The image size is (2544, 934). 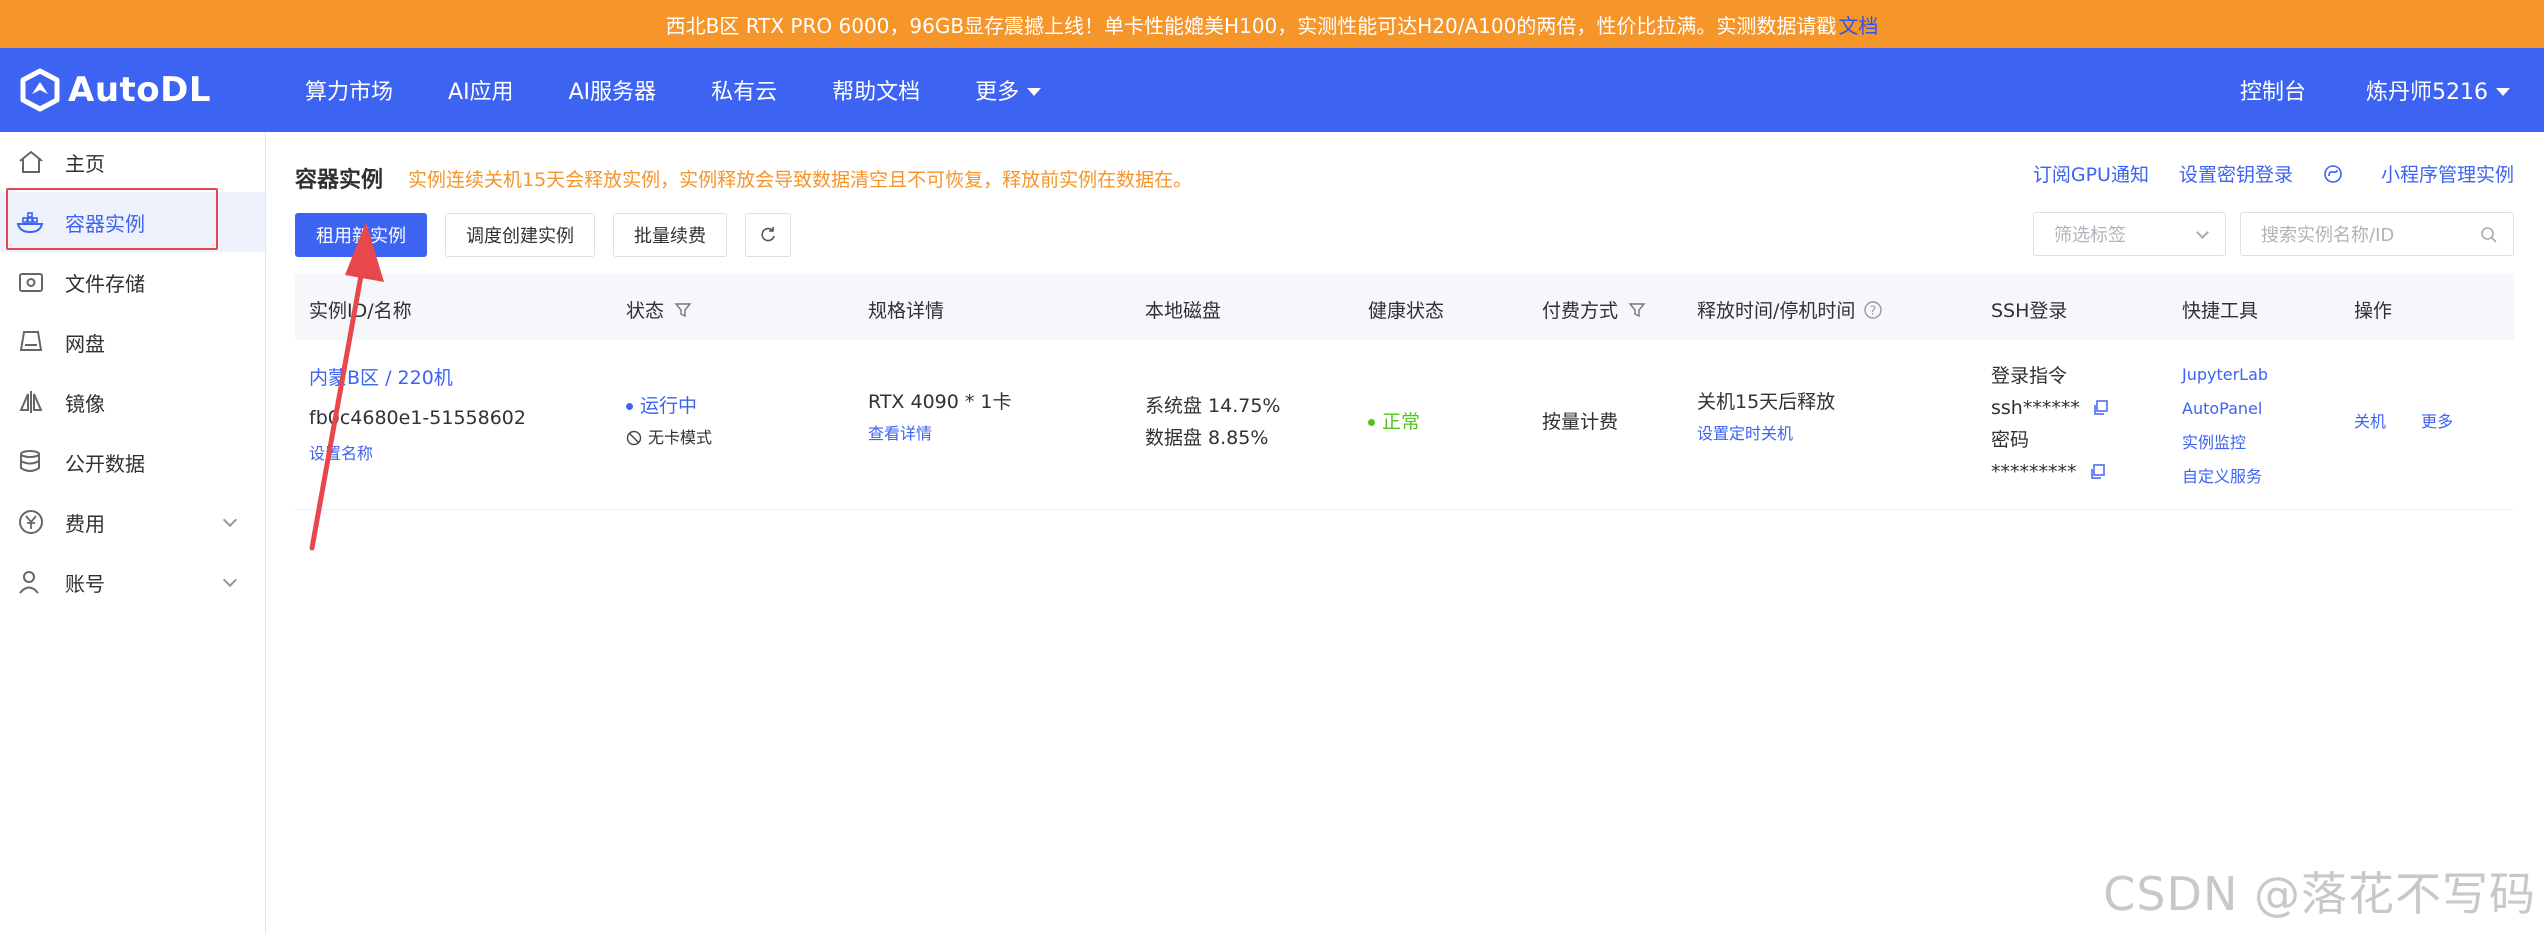 What do you see at coordinates (85, 343) in the screenshot?
I see `sidebar-item-label: 网盘` at bounding box center [85, 343].